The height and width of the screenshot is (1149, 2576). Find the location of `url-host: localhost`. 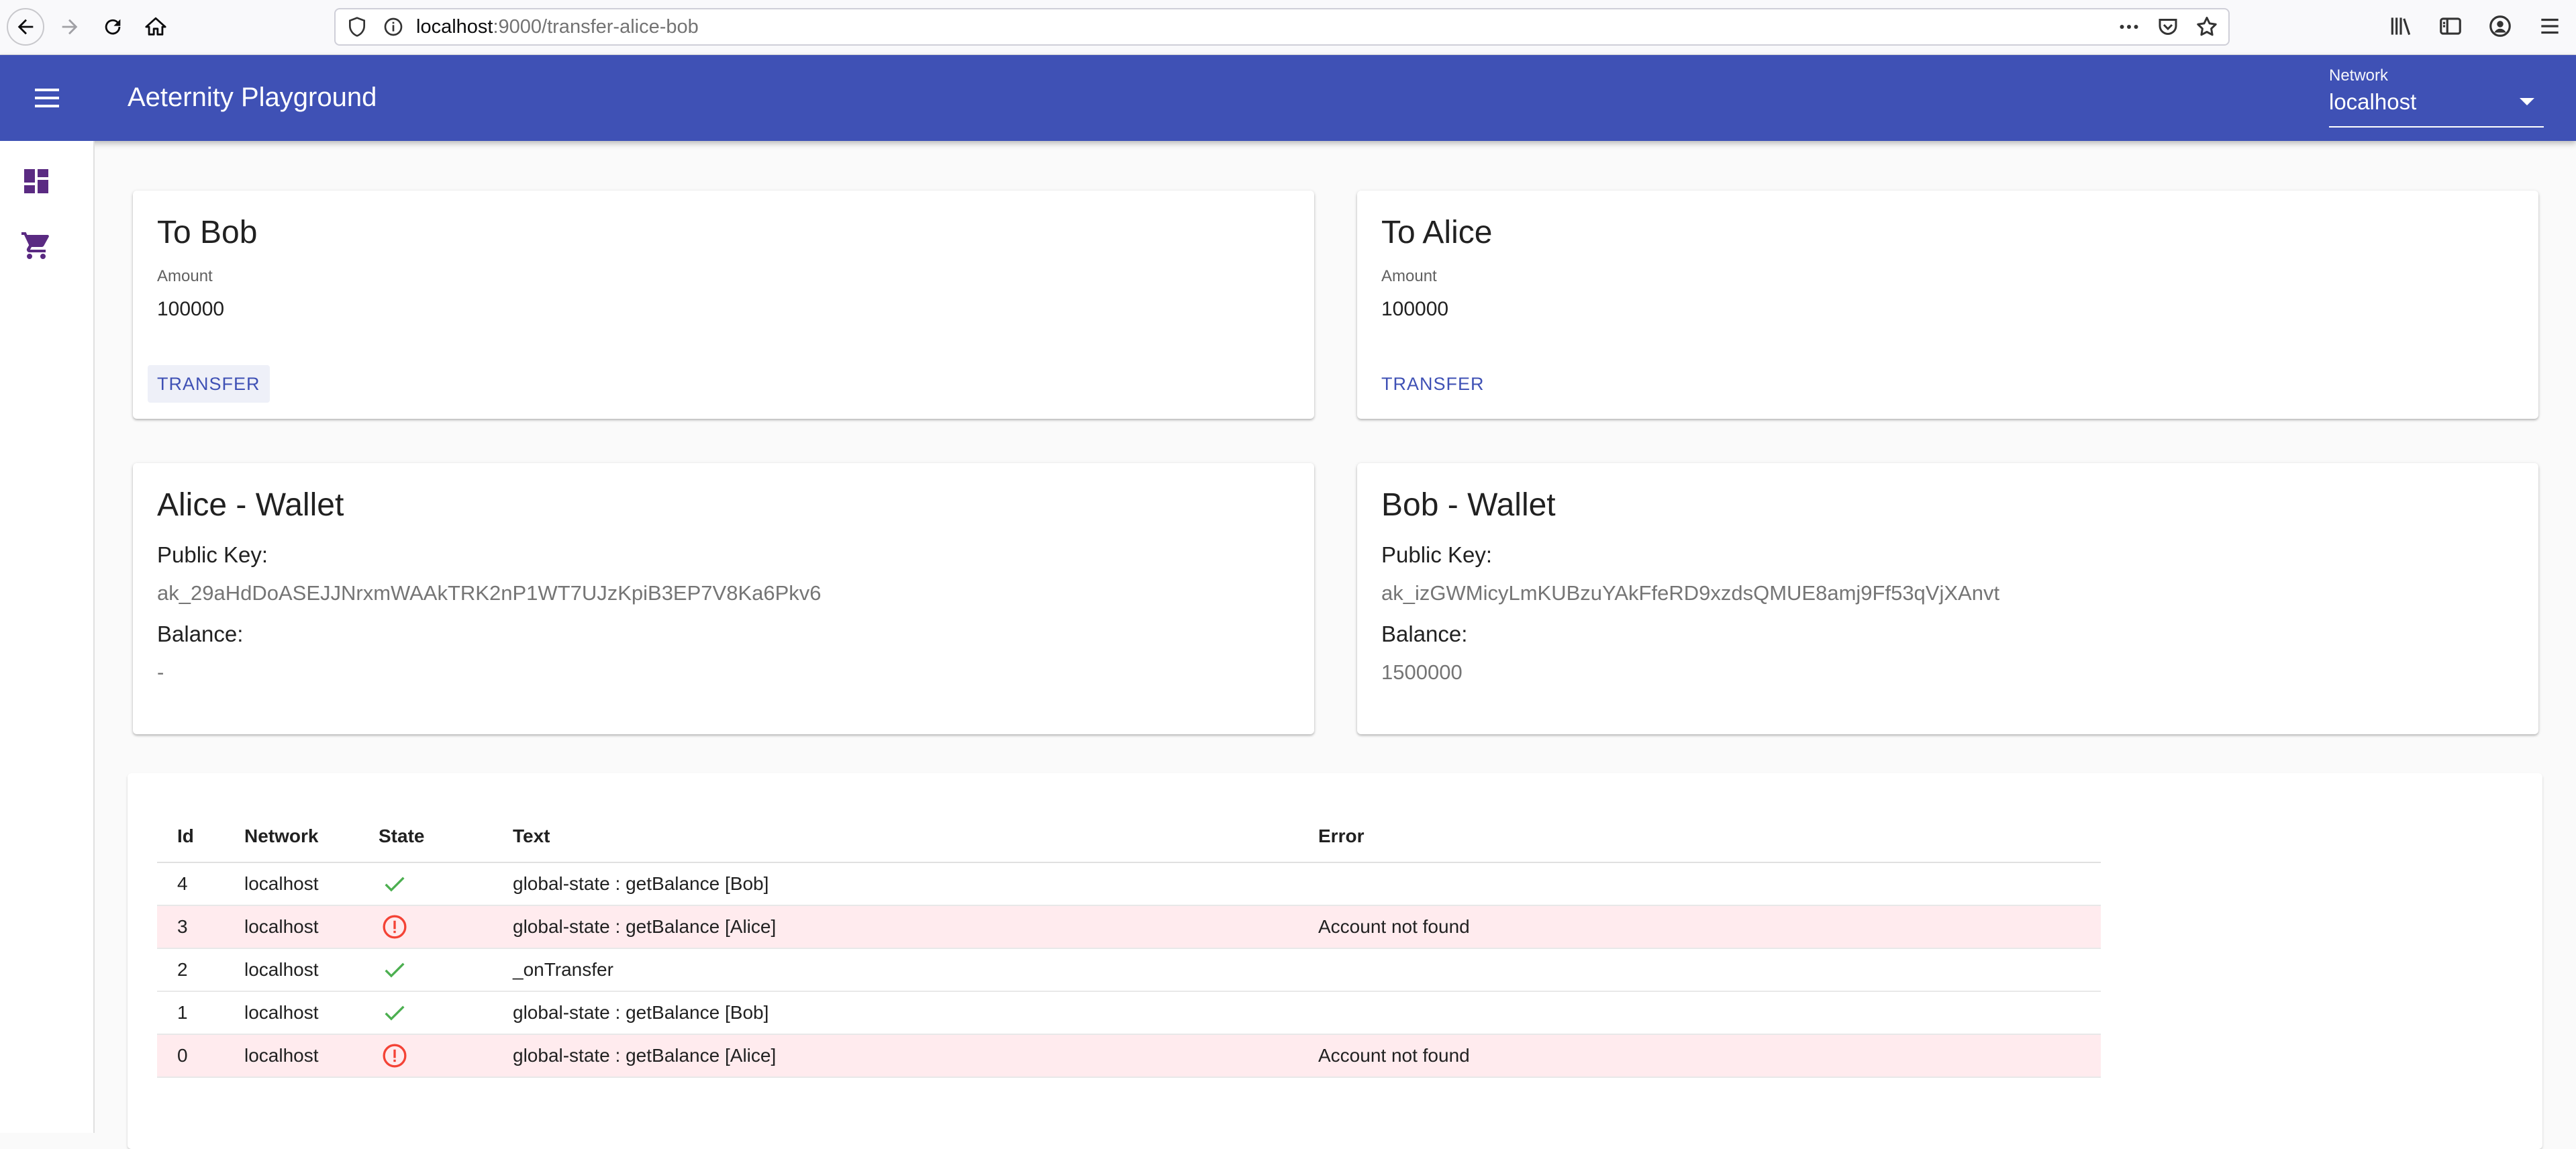

url-host: localhost is located at coordinates (454, 27).